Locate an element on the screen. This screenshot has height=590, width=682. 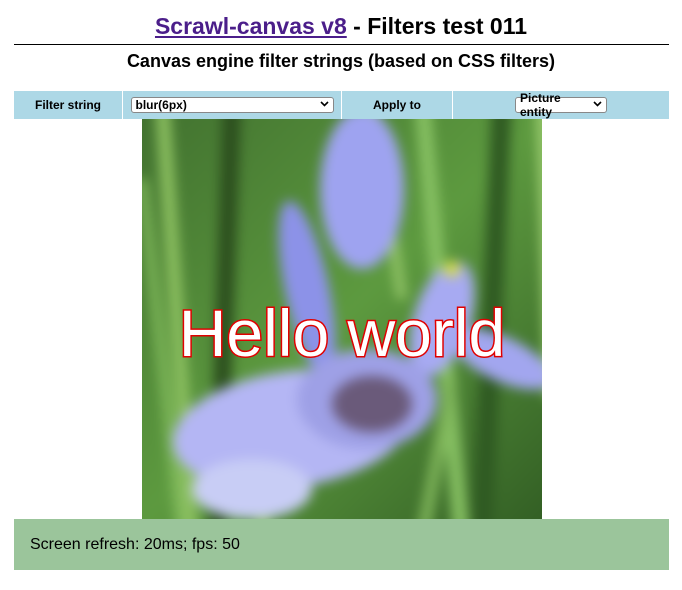
header-divider is located at coordinates (341, 44).